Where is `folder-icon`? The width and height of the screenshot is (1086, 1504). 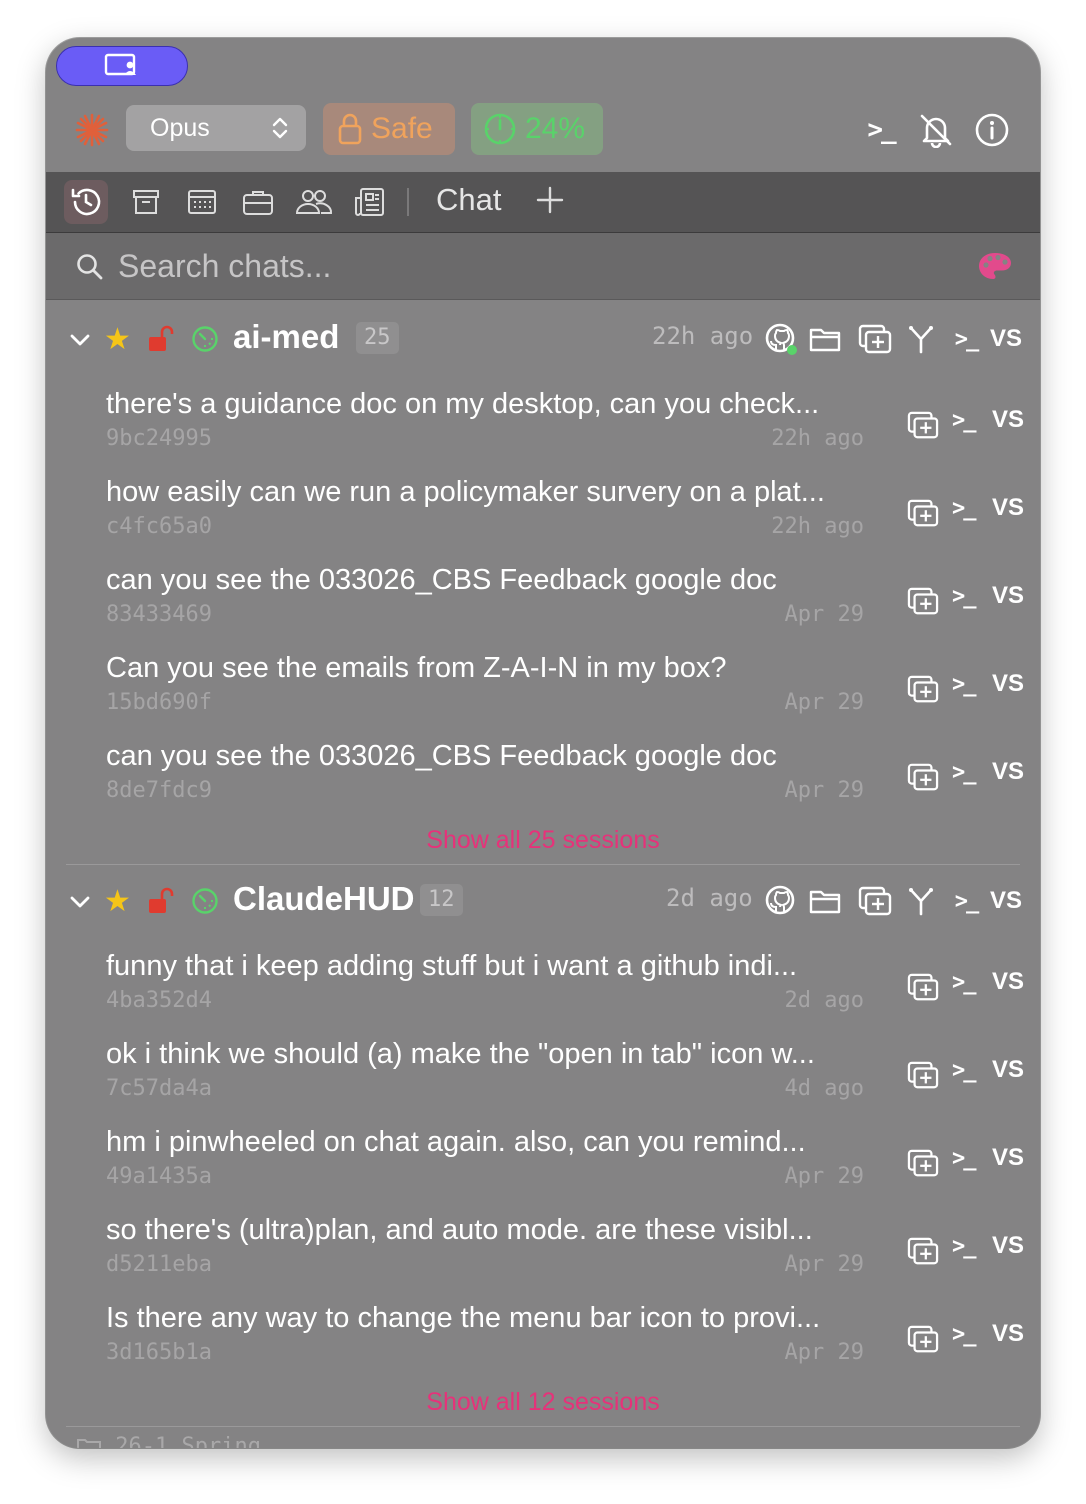
folder-icon is located at coordinates (825, 902).